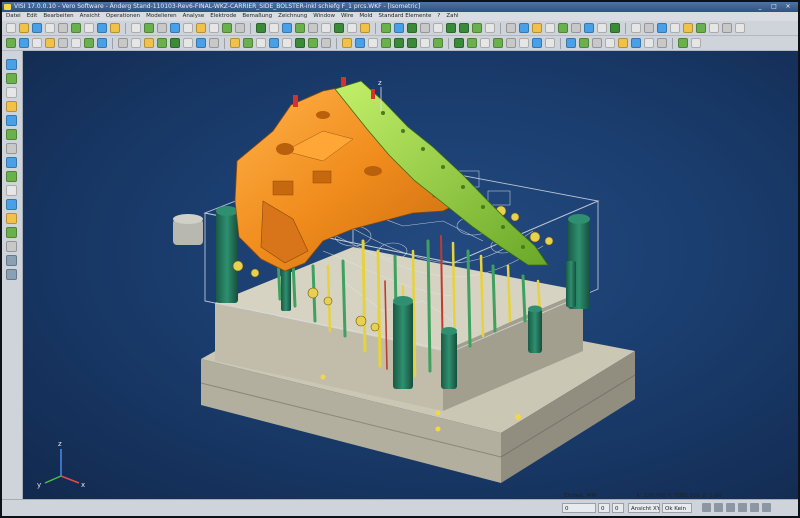 Image resolution: width=800 pixels, height=518 pixels. I want to click on menu-zeichnung: Zeichnung, so click(292, 16).